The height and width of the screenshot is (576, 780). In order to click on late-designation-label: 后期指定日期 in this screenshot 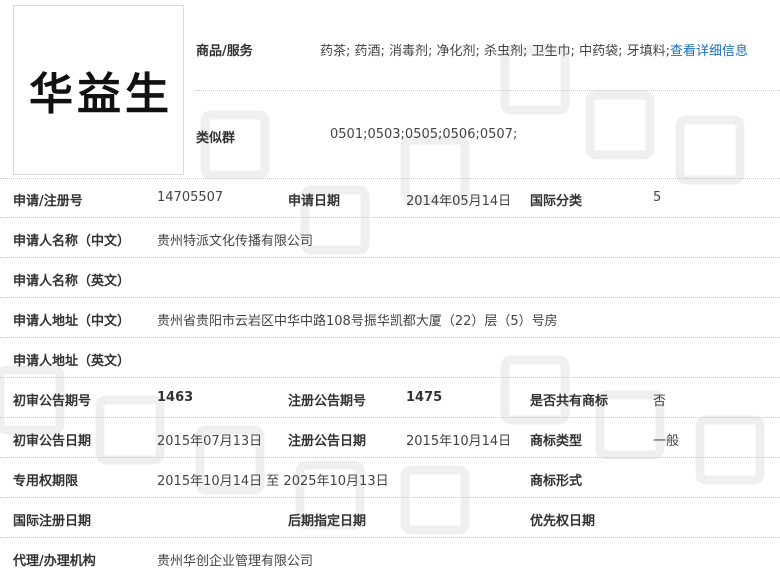, I will do `click(327, 521)`.